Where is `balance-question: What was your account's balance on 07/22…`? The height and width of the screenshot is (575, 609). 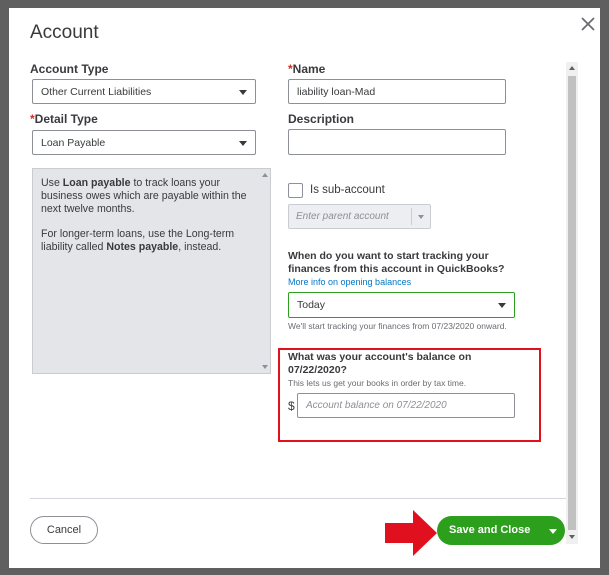
balance-question: What was your account's balance on 07/22… is located at coordinates (380, 363).